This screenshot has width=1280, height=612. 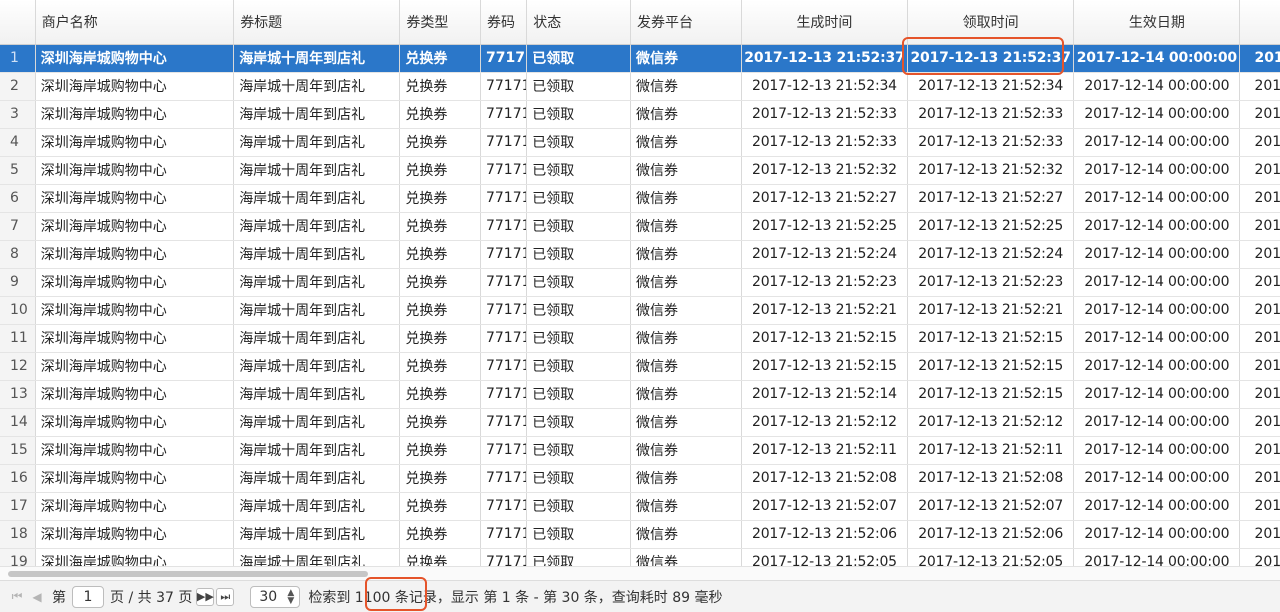 What do you see at coordinates (991, 534) in the screenshot?
I see `cell-claimed: 2017-12-13 21:52:06` at bounding box center [991, 534].